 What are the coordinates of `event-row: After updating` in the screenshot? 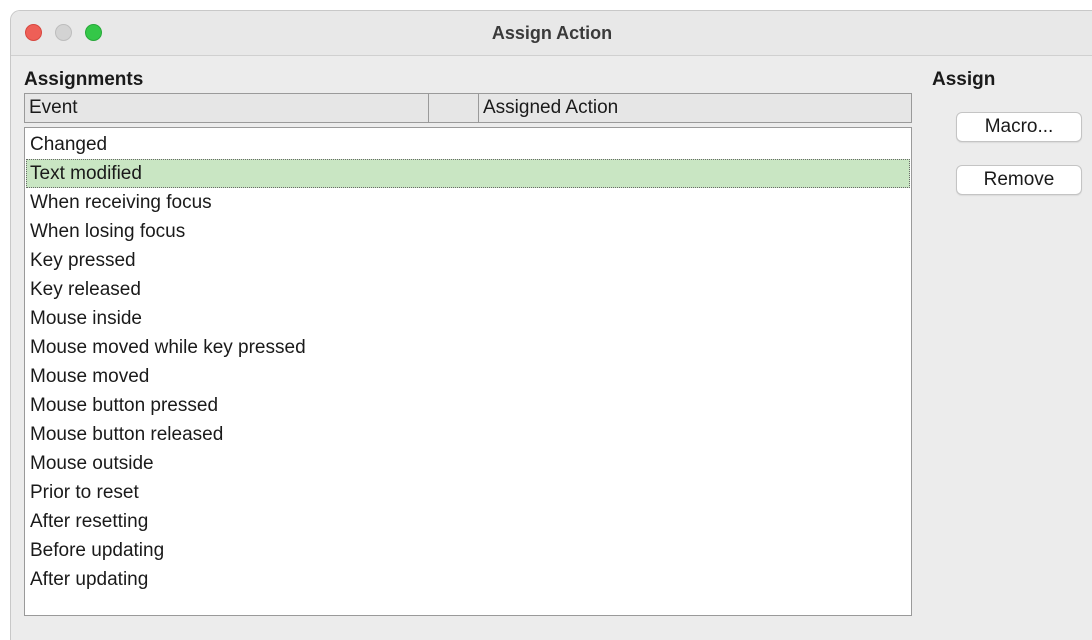 It's located at (468, 579).